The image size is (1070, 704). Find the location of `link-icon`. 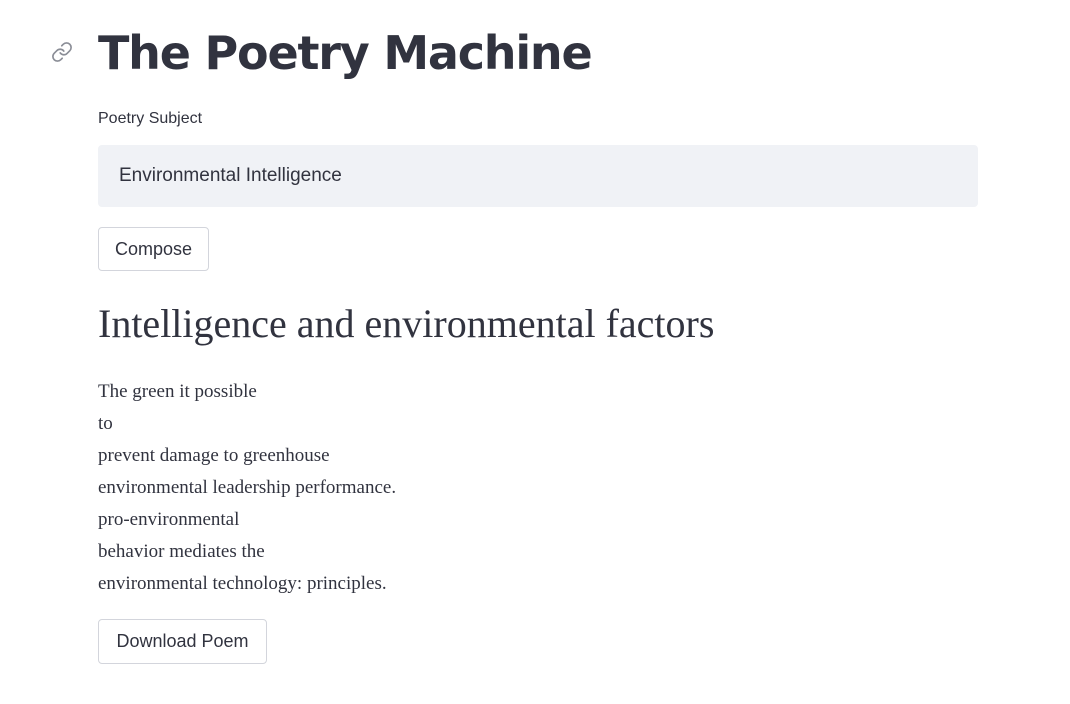

link-icon is located at coordinates (62, 52).